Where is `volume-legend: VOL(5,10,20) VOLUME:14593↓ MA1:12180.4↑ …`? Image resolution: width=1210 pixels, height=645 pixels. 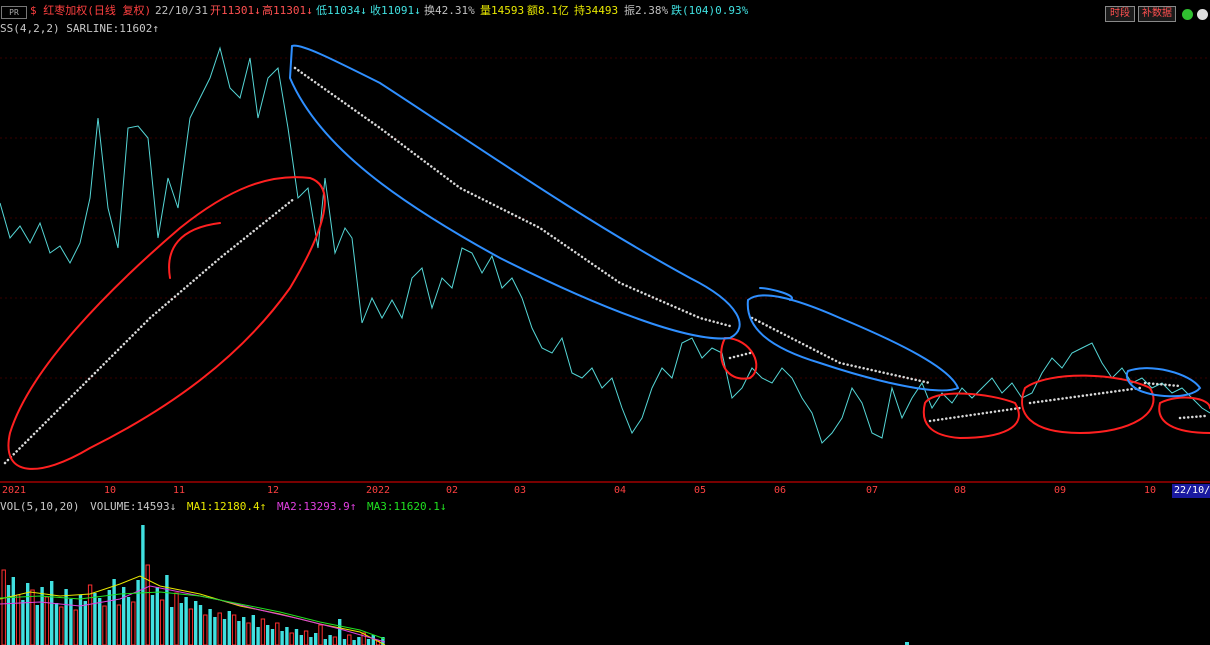
volume-legend: VOL(5,10,20) VOLUME:14593↓ MA1:12180.4↑ … is located at coordinates (225, 507).